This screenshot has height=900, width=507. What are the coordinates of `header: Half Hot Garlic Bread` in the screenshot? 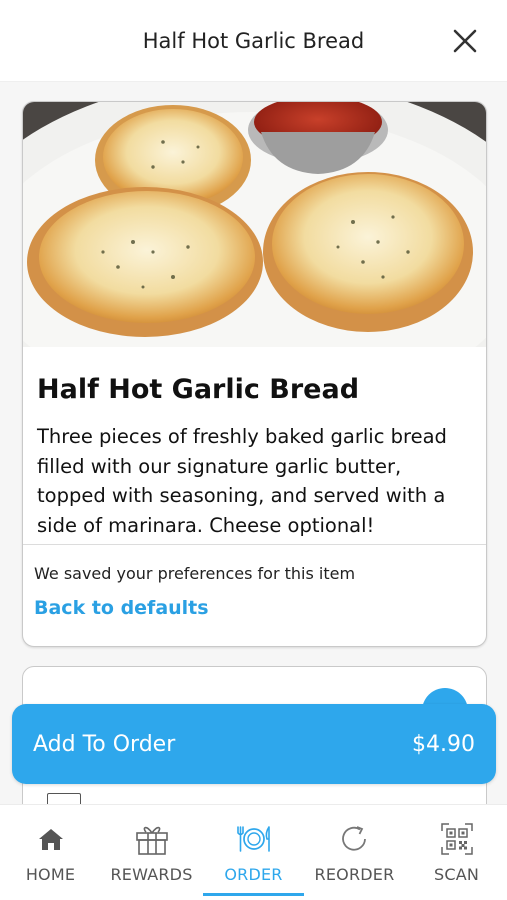 It's located at (253, 41).